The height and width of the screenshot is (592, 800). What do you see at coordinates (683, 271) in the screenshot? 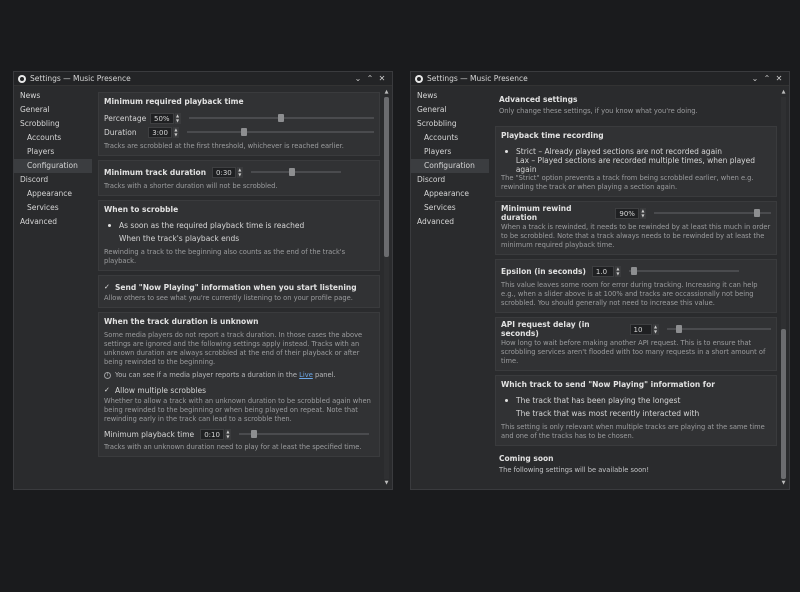
I see `epsilon-slider` at bounding box center [683, 271].